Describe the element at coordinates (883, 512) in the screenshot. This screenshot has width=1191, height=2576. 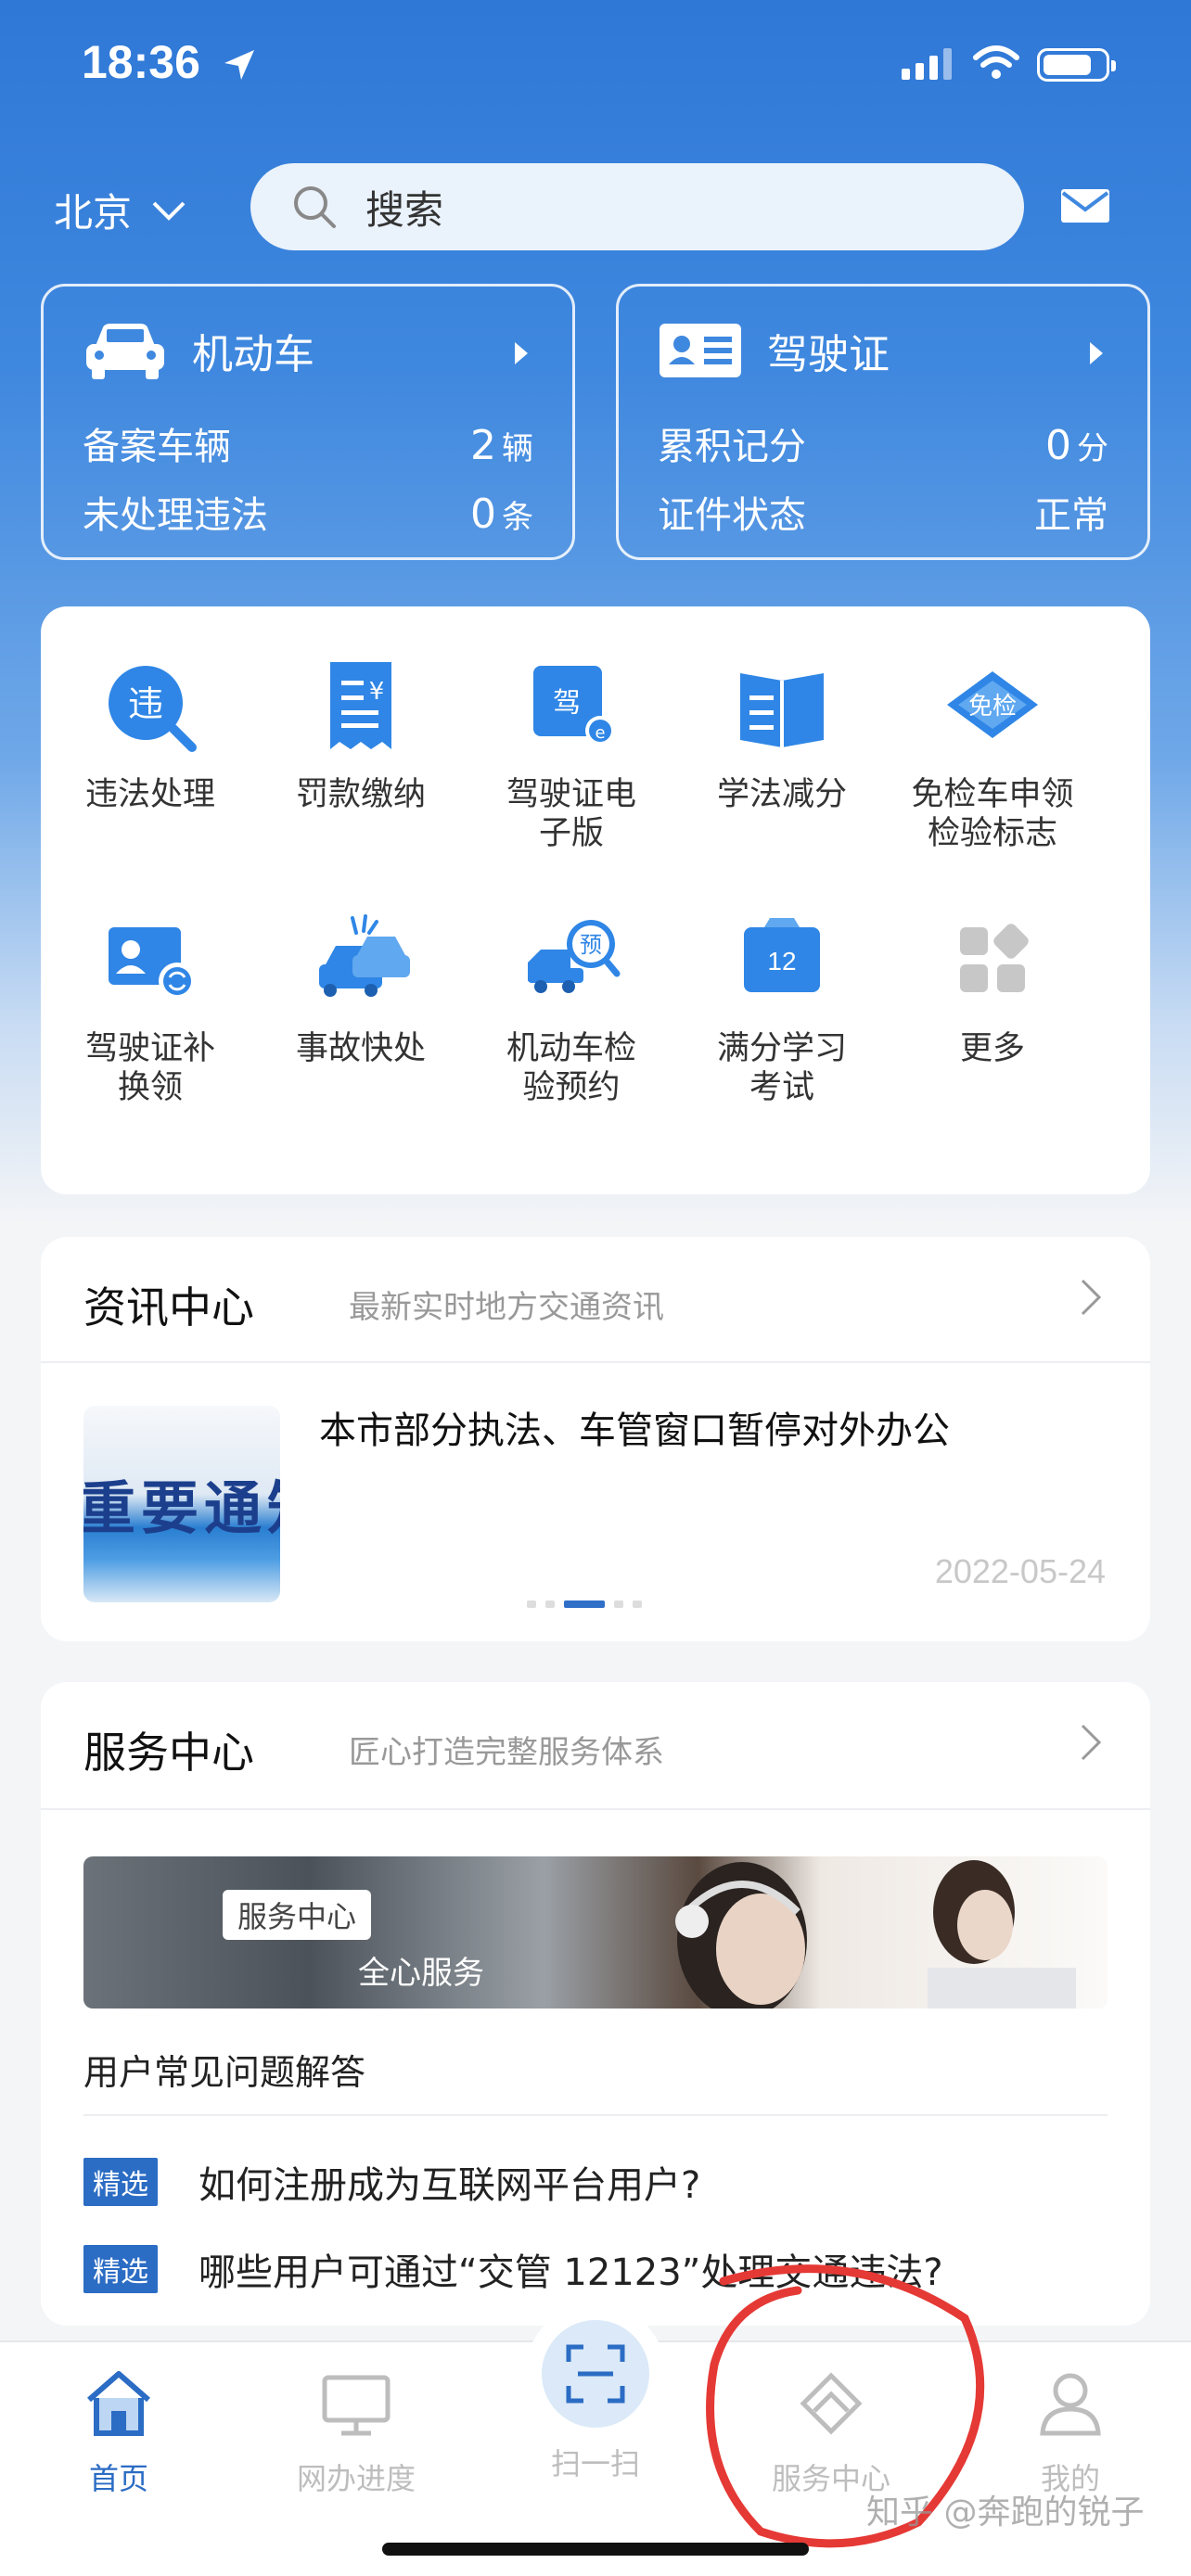
I see `license-status-row: 证件状态 正常` at that location.